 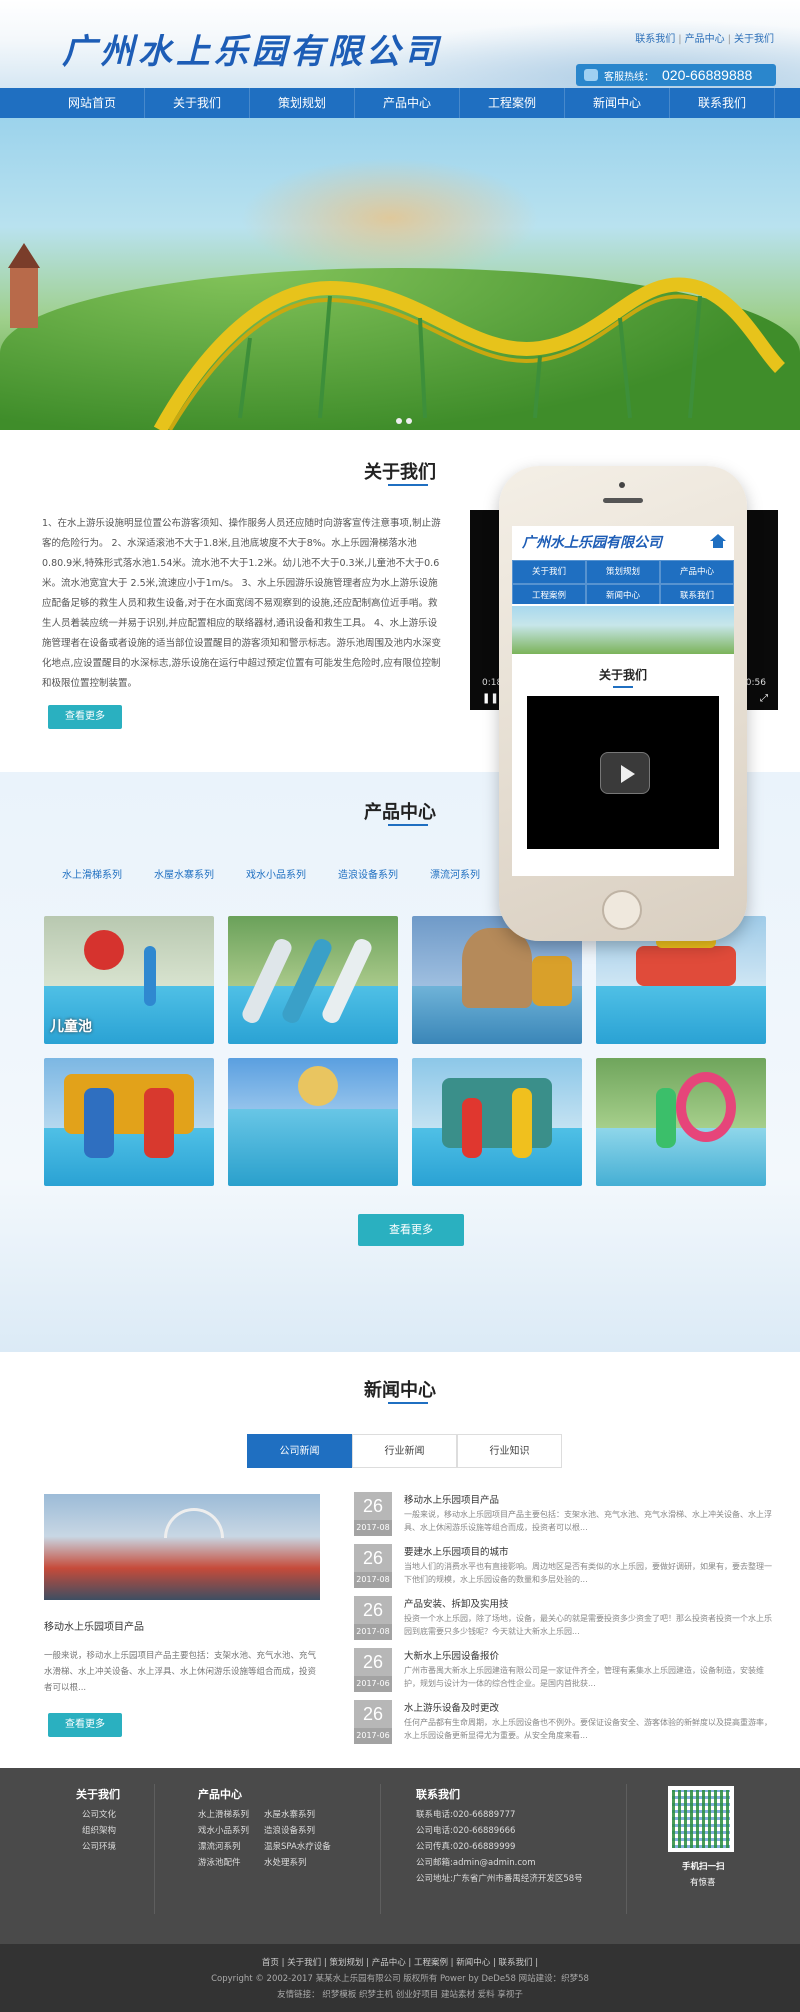 What do you see at coordinates (223, 1830) in the screenshot?
I see `footer-link: 戏水小品系列` at bounding box center [223, 1830].